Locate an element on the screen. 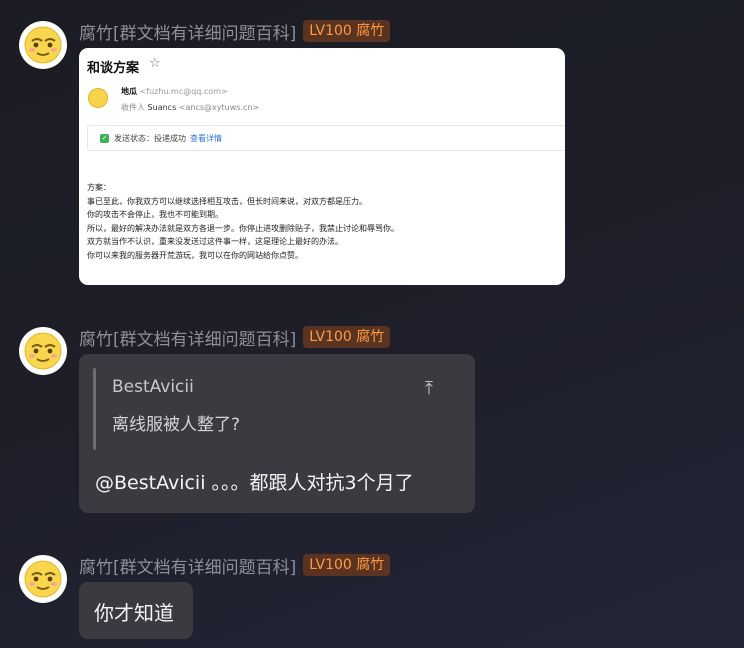 This screenshot has height=648, width=744. jump-to-top-icon: ⤒ is located at coordinates (429, 388).